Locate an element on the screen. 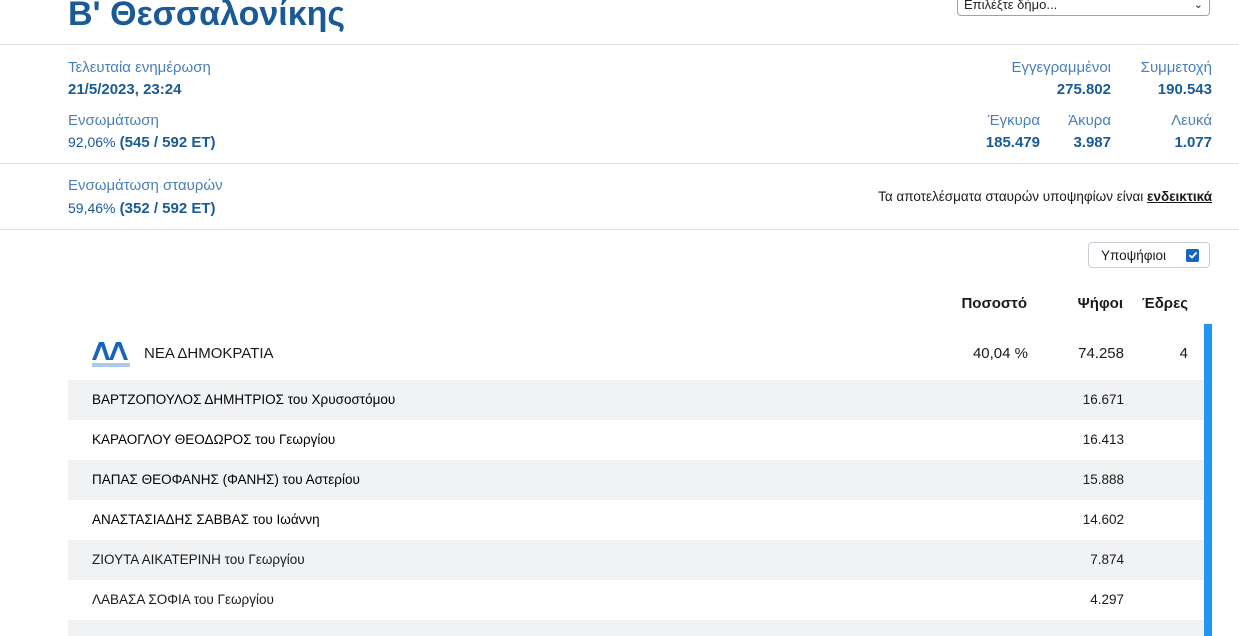  candidate-name: ΒΑΡΤΖΟΠΟΥΛΟΣ ΔΗΜΗΤΡΙΟΣ του Χρυσοστόμου is located at coordinates (244, 399).